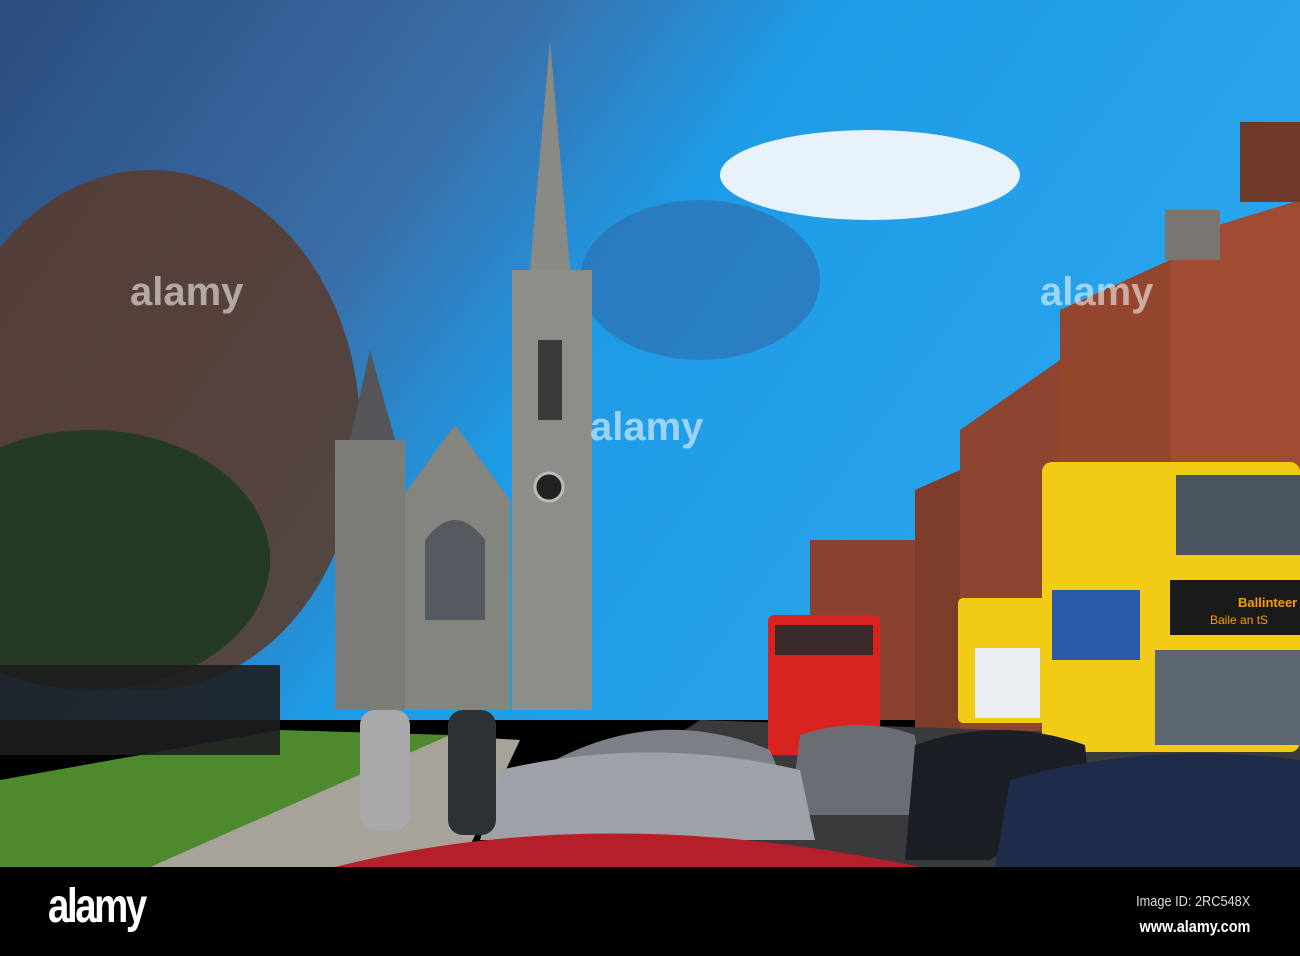  Describe the element at coordinates (1239, 620) in the screenshot. I see `bus-destination-irish: Baile an tS` at that location.